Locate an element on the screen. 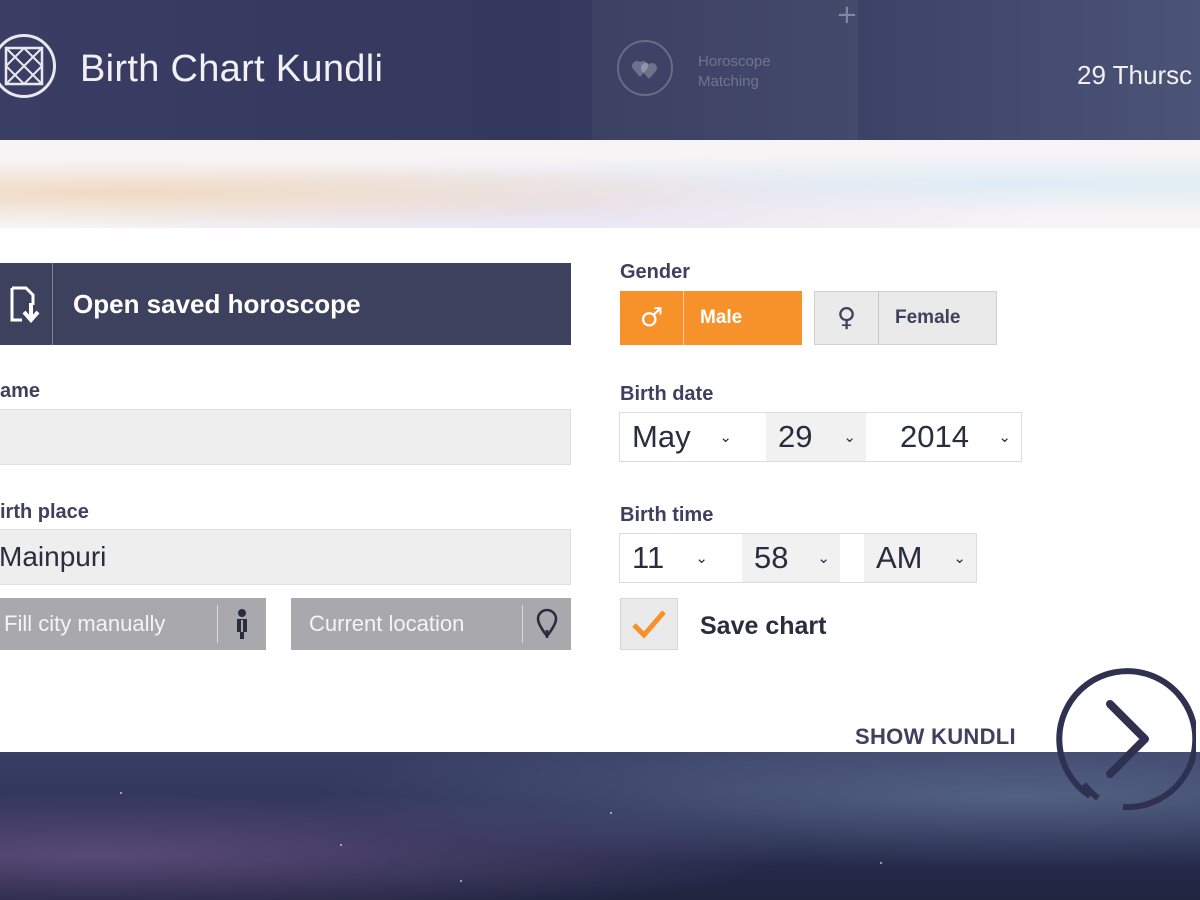 The image size is (1200, 900). horoscope-matching-label: Horoscope Matching is located at coordinates (734, 71).